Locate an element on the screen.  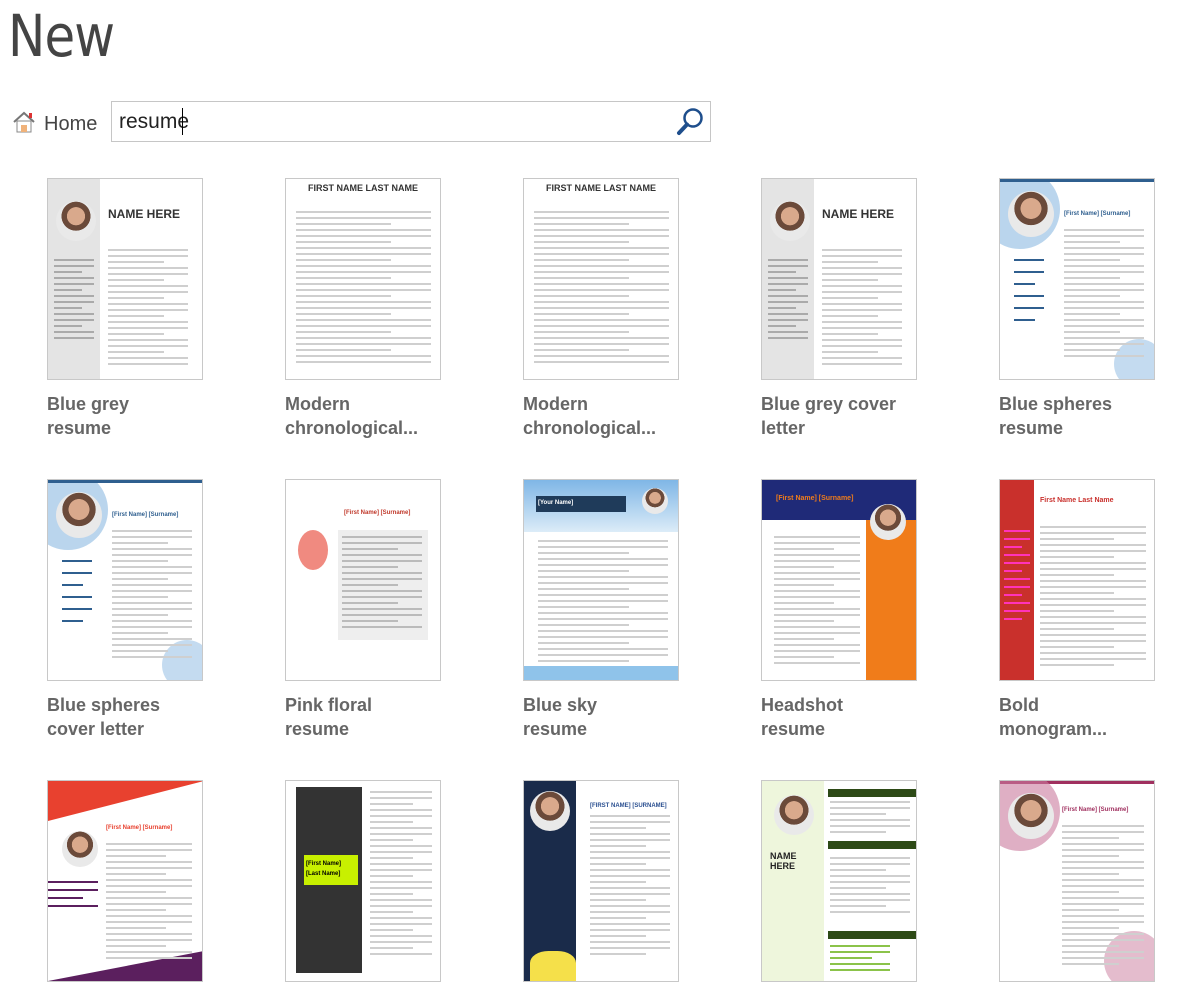
template-label: Blue grey resume is located at coordinates (127, 416).